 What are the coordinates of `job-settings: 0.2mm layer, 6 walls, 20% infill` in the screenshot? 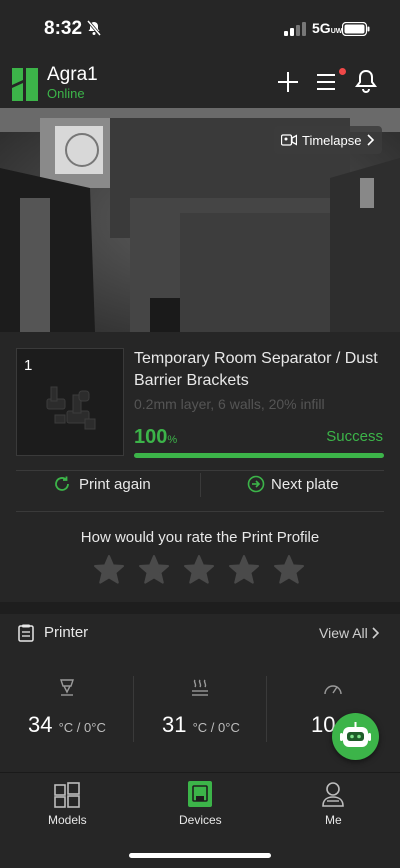 It's located at (229, 404).